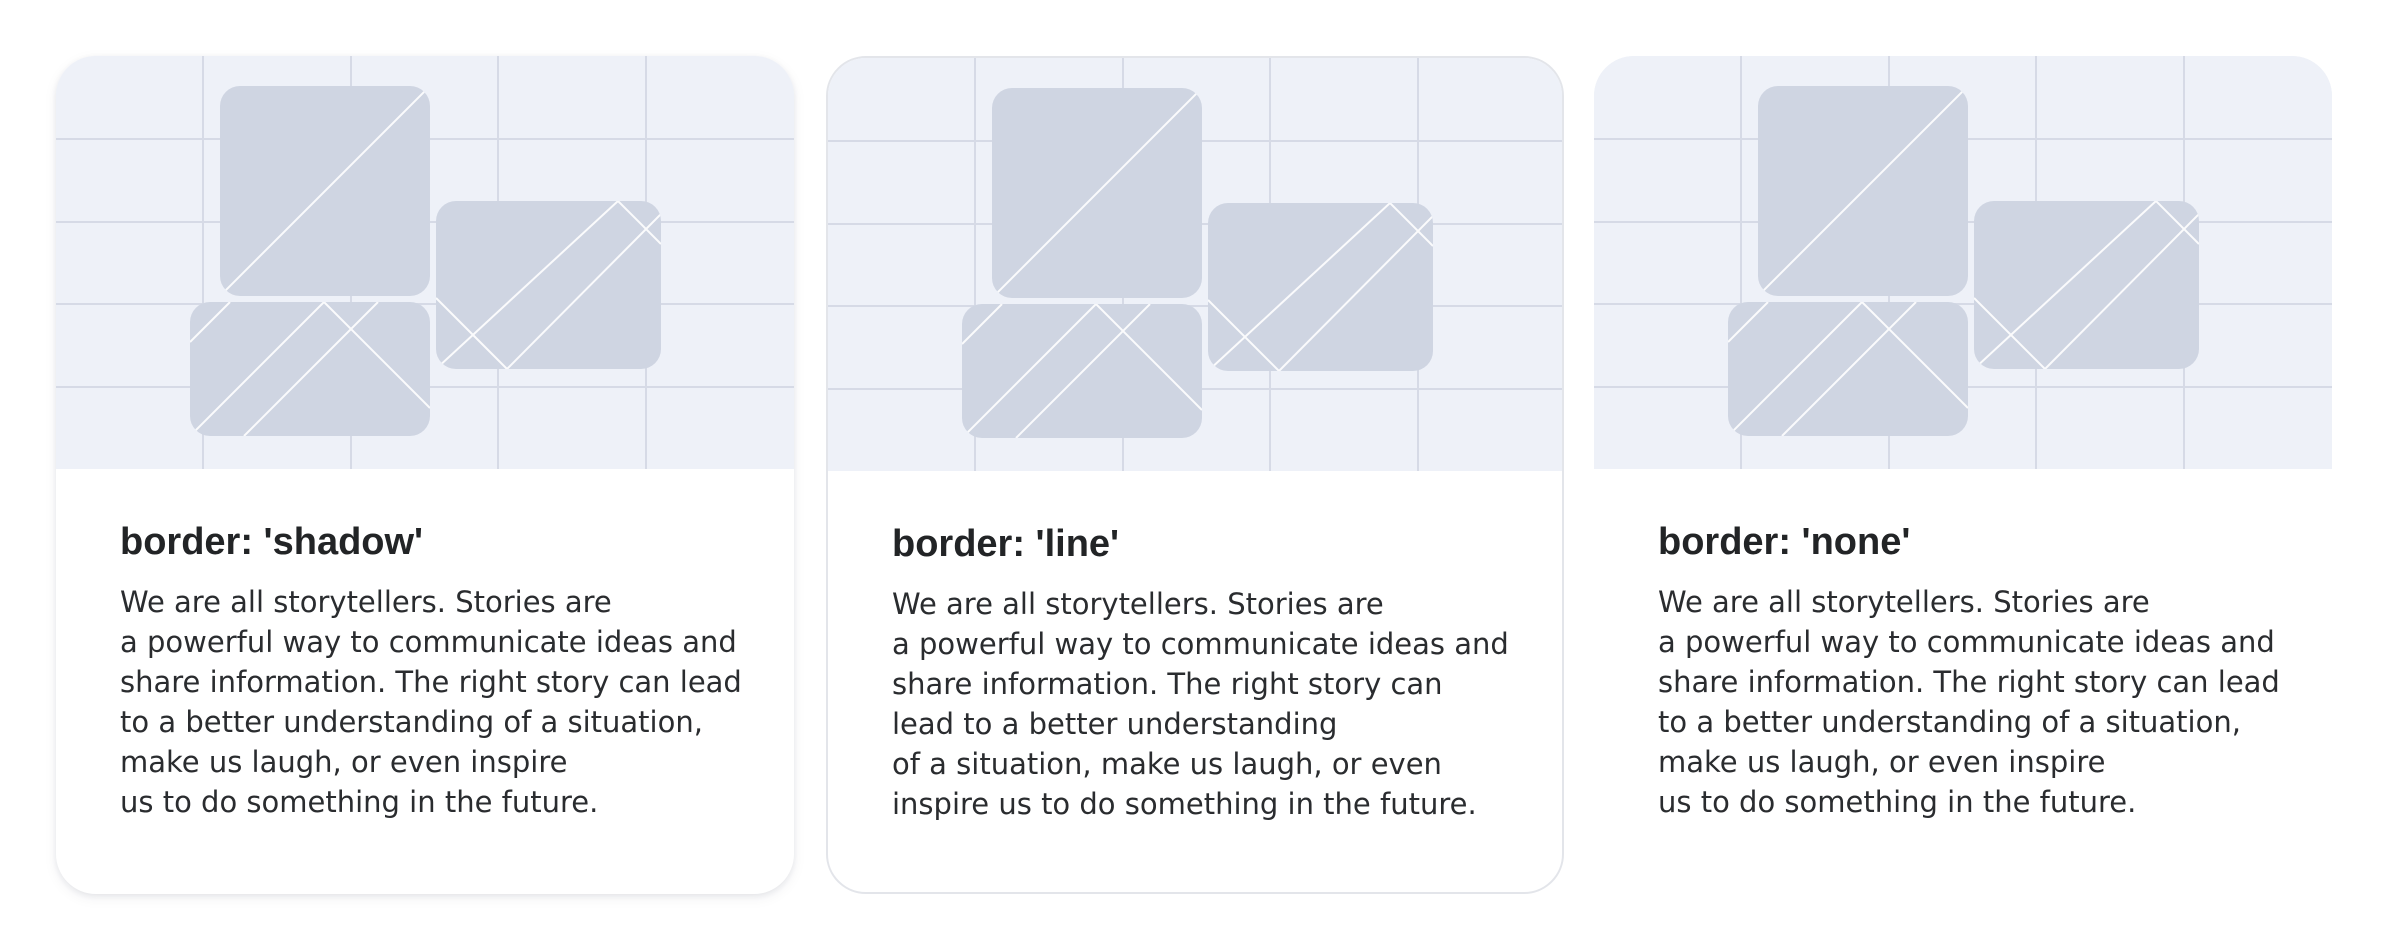 The width and height of the screenshot is (2384, 952). Describe the element at coordinates (1167, 764) in the screenshot. I see `description-line: of a situation, make us laugh, or even` at that location.